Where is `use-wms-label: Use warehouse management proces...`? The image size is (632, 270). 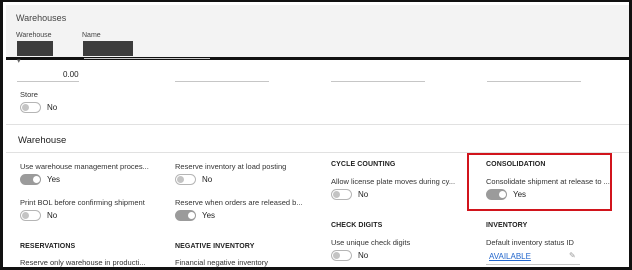 use-wms-label: Use warehouse management proces... is located at coordinates (84, 166).